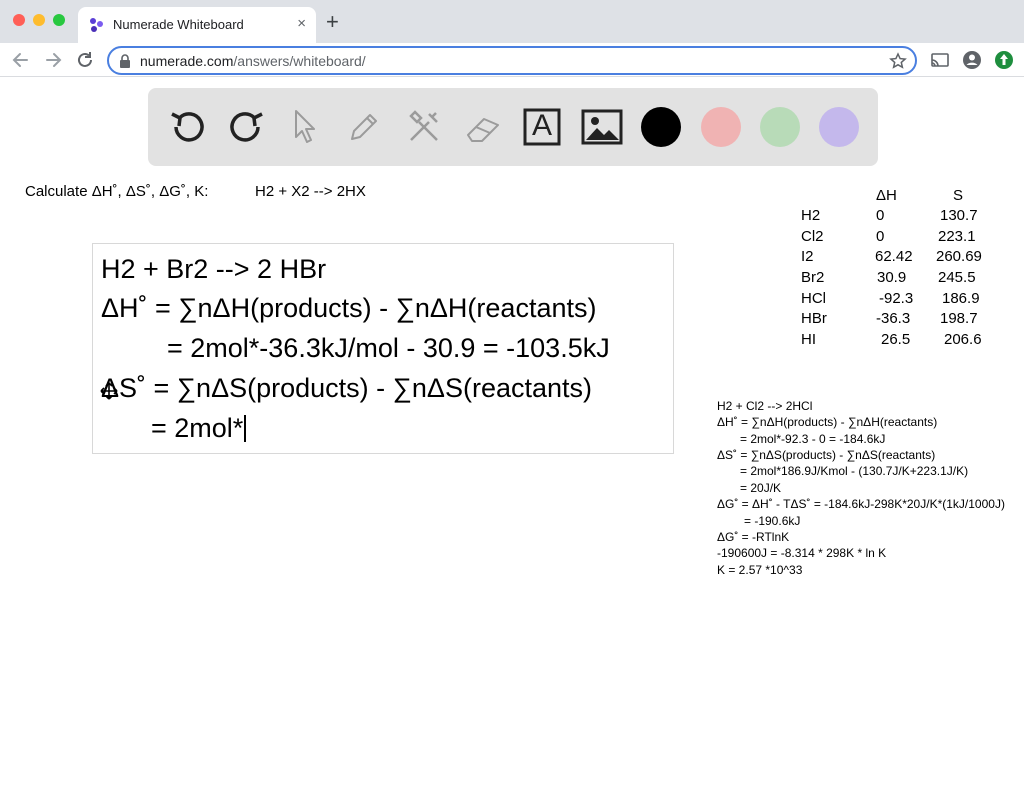 This screenshot has height=788, width=1024. Describe the element at coordinates (780, 127) in the screenshot. I see `color-swatch-green` at that location.